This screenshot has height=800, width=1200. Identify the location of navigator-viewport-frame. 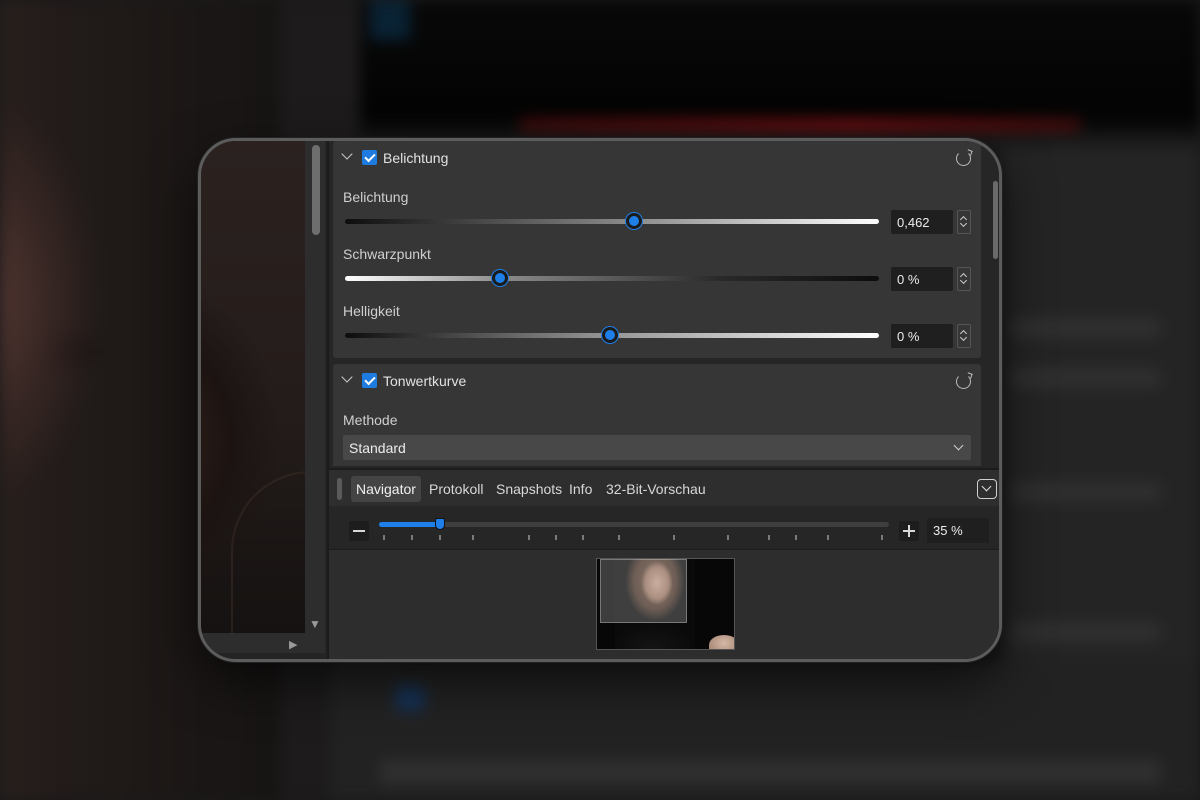
(643, 591).